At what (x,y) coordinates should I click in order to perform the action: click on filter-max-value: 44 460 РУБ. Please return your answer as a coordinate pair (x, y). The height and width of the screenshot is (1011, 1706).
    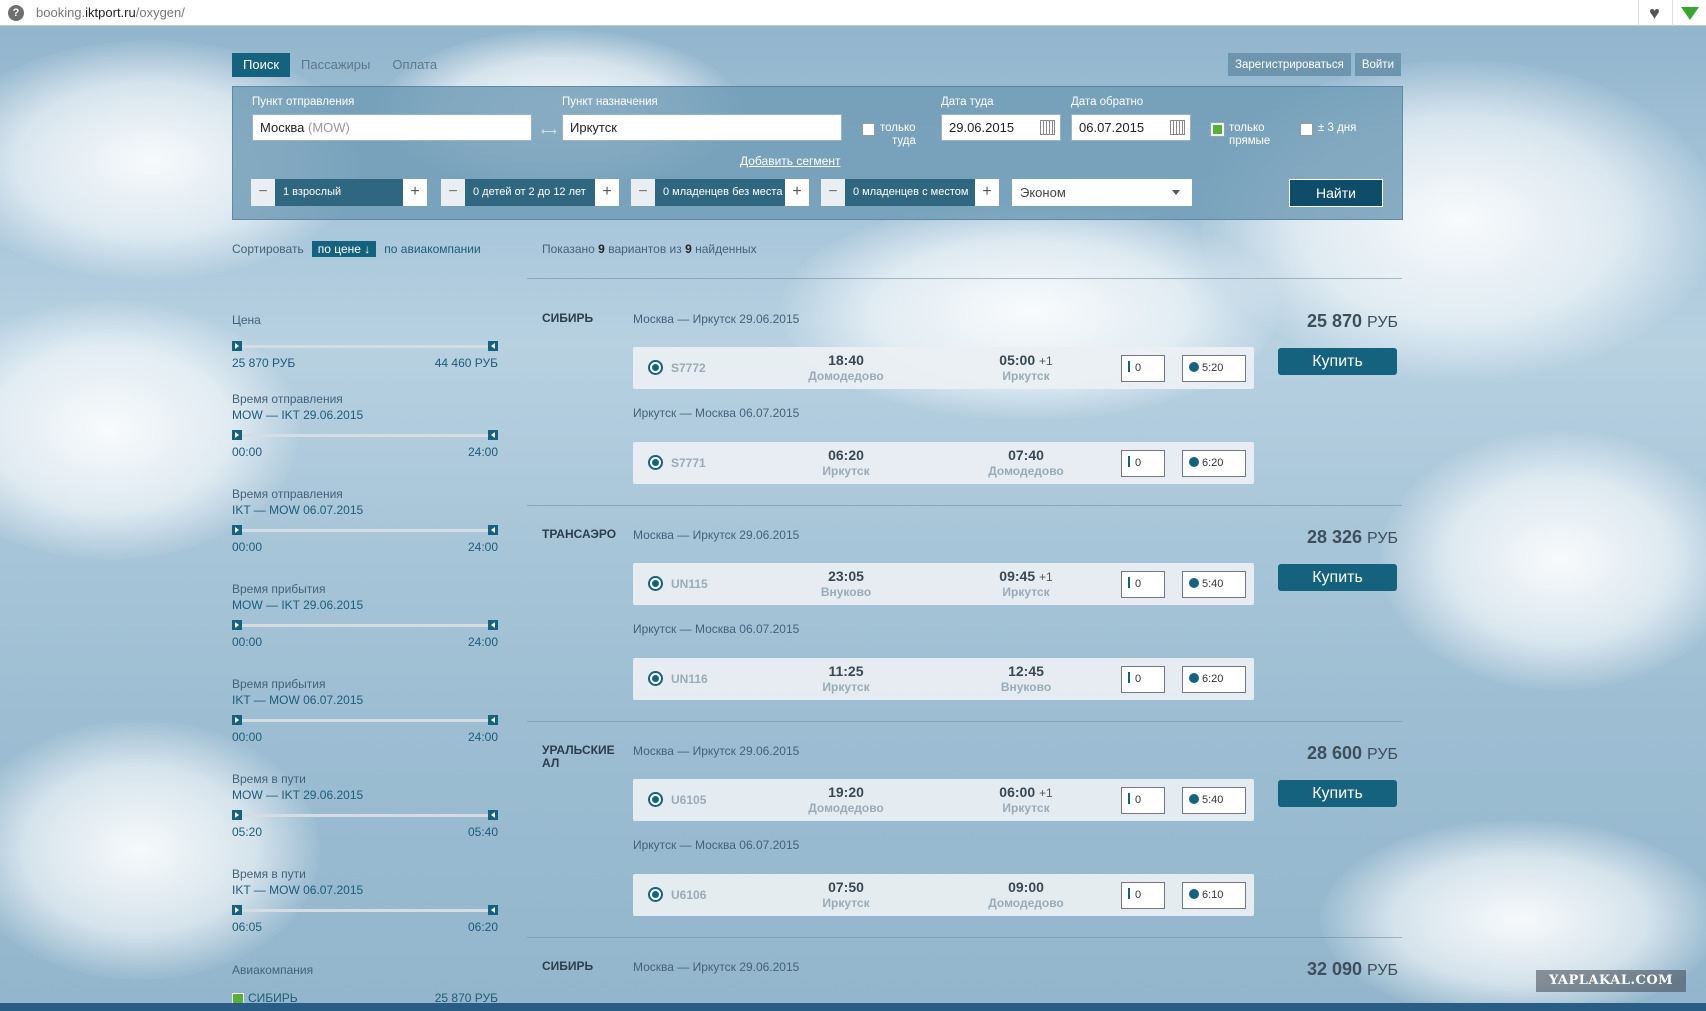
    Looking at the image, I should click on (466, 363).